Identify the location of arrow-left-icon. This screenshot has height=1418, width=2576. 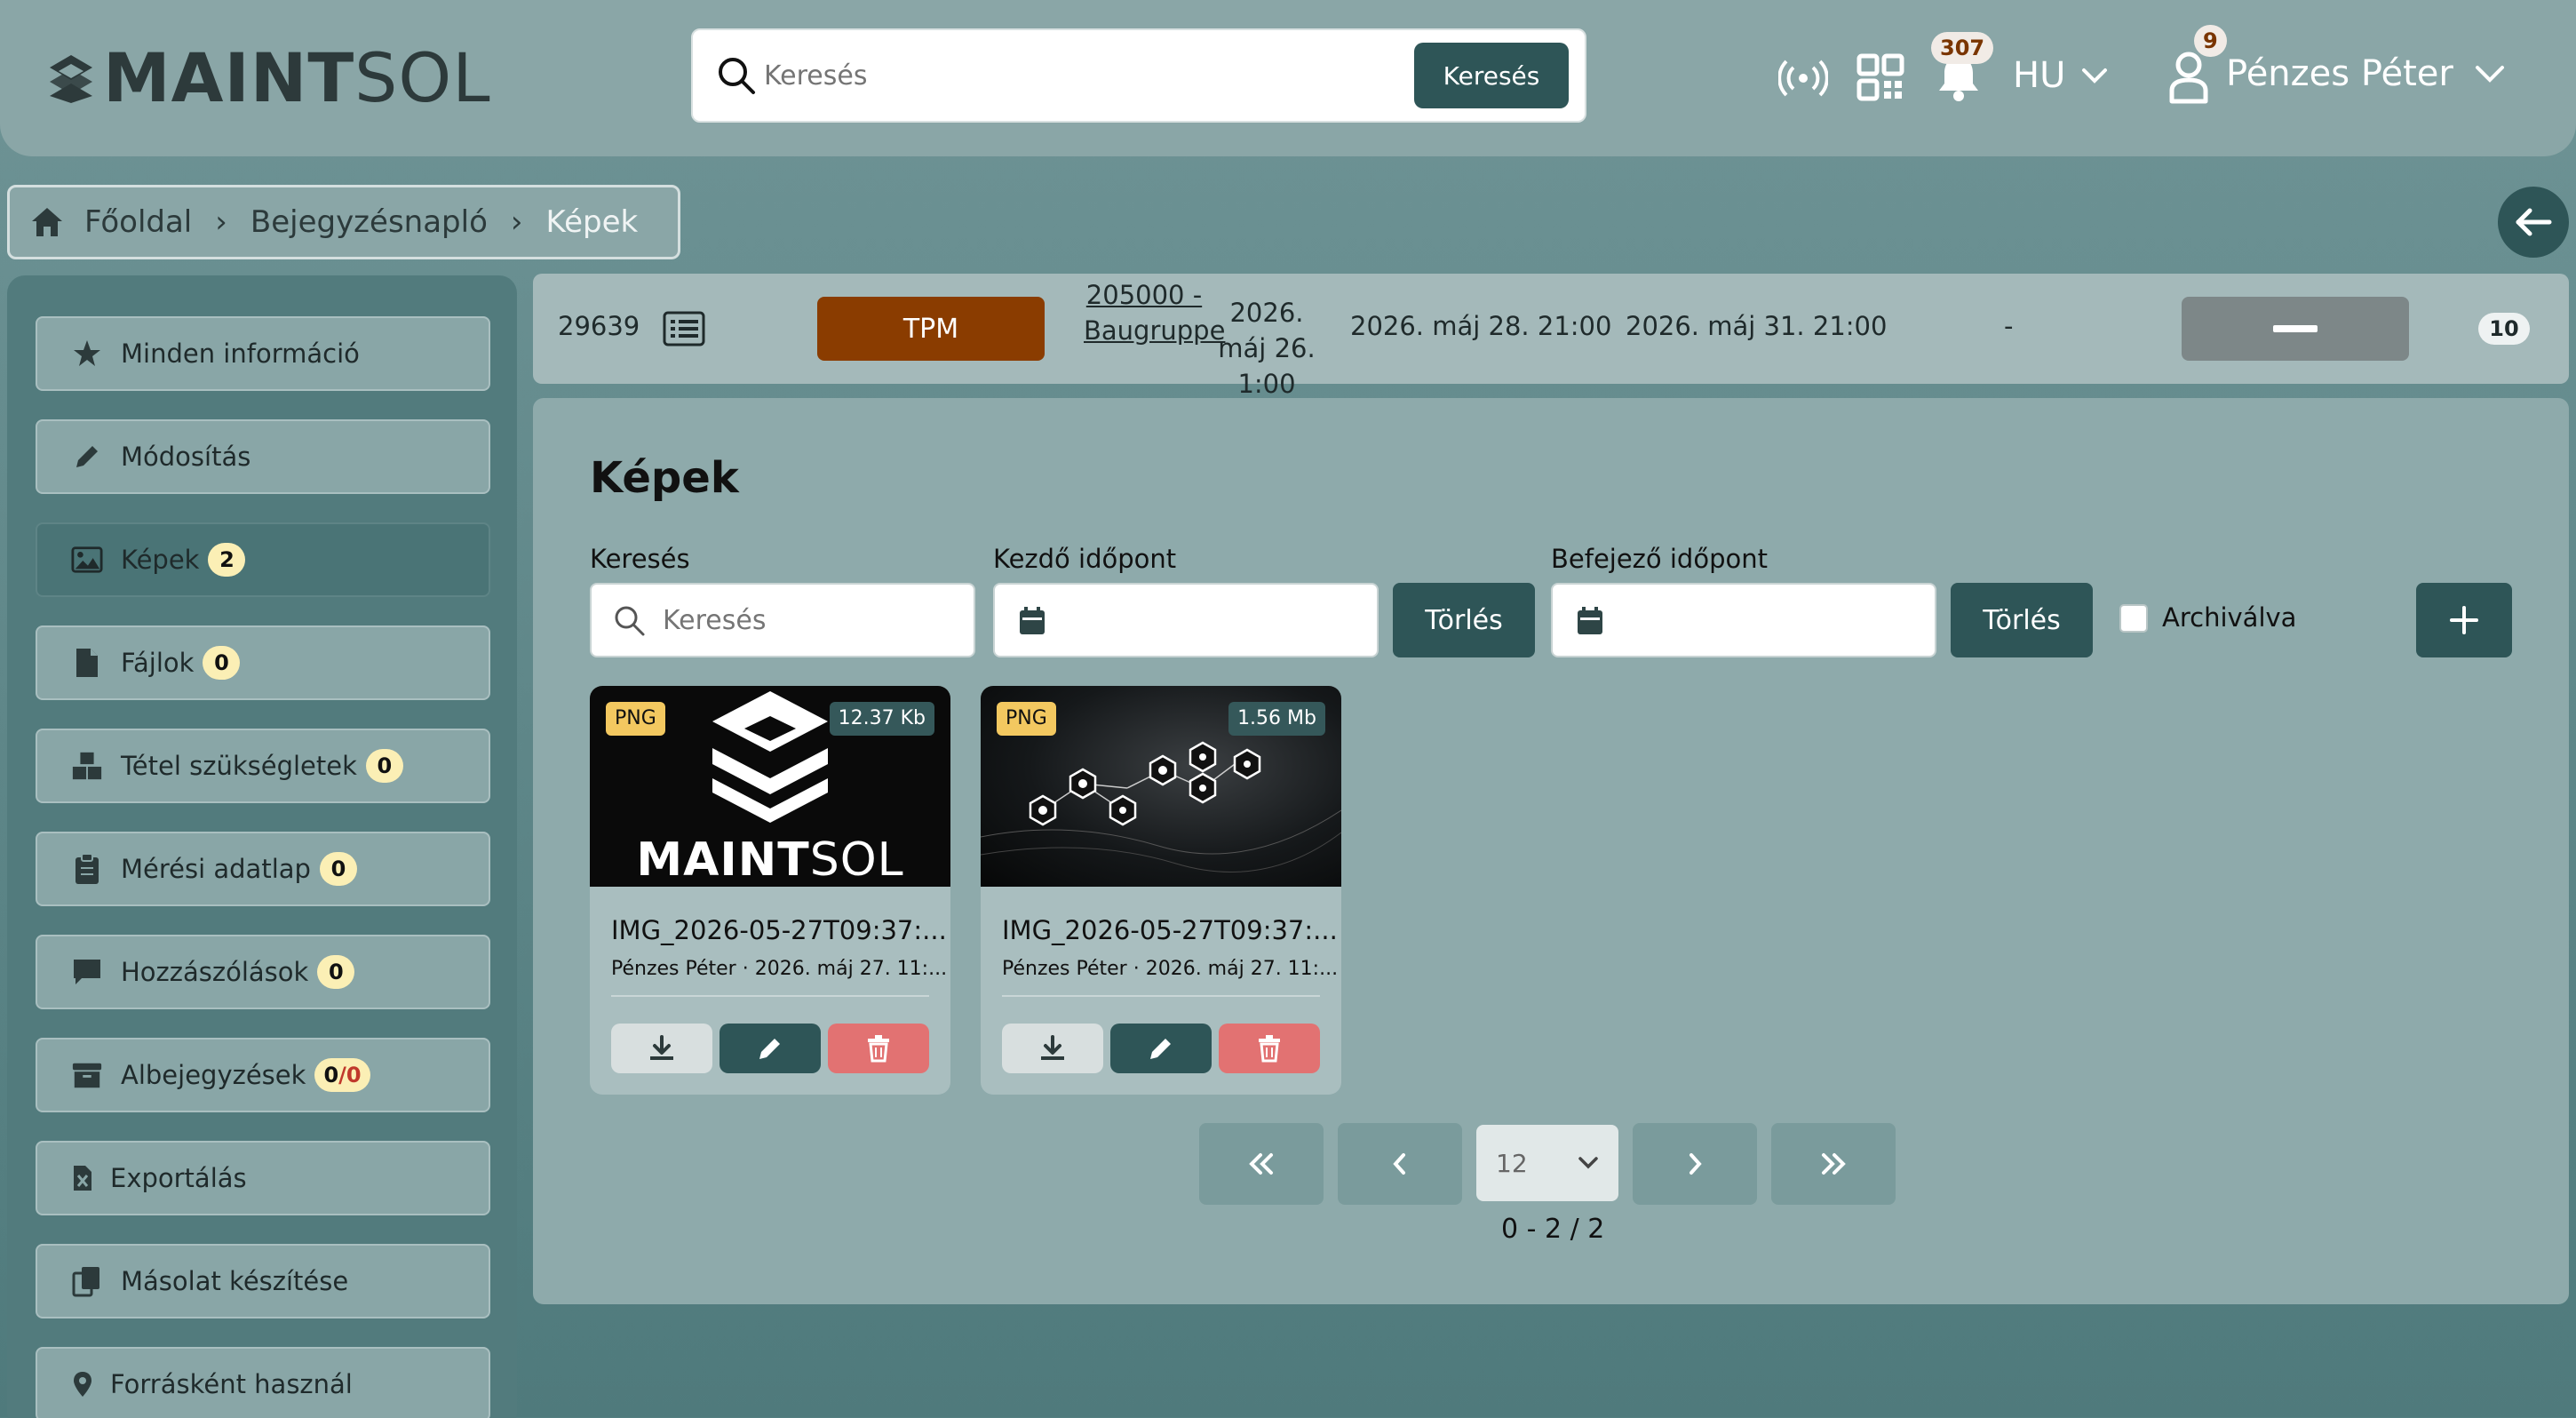
(2534, 222).